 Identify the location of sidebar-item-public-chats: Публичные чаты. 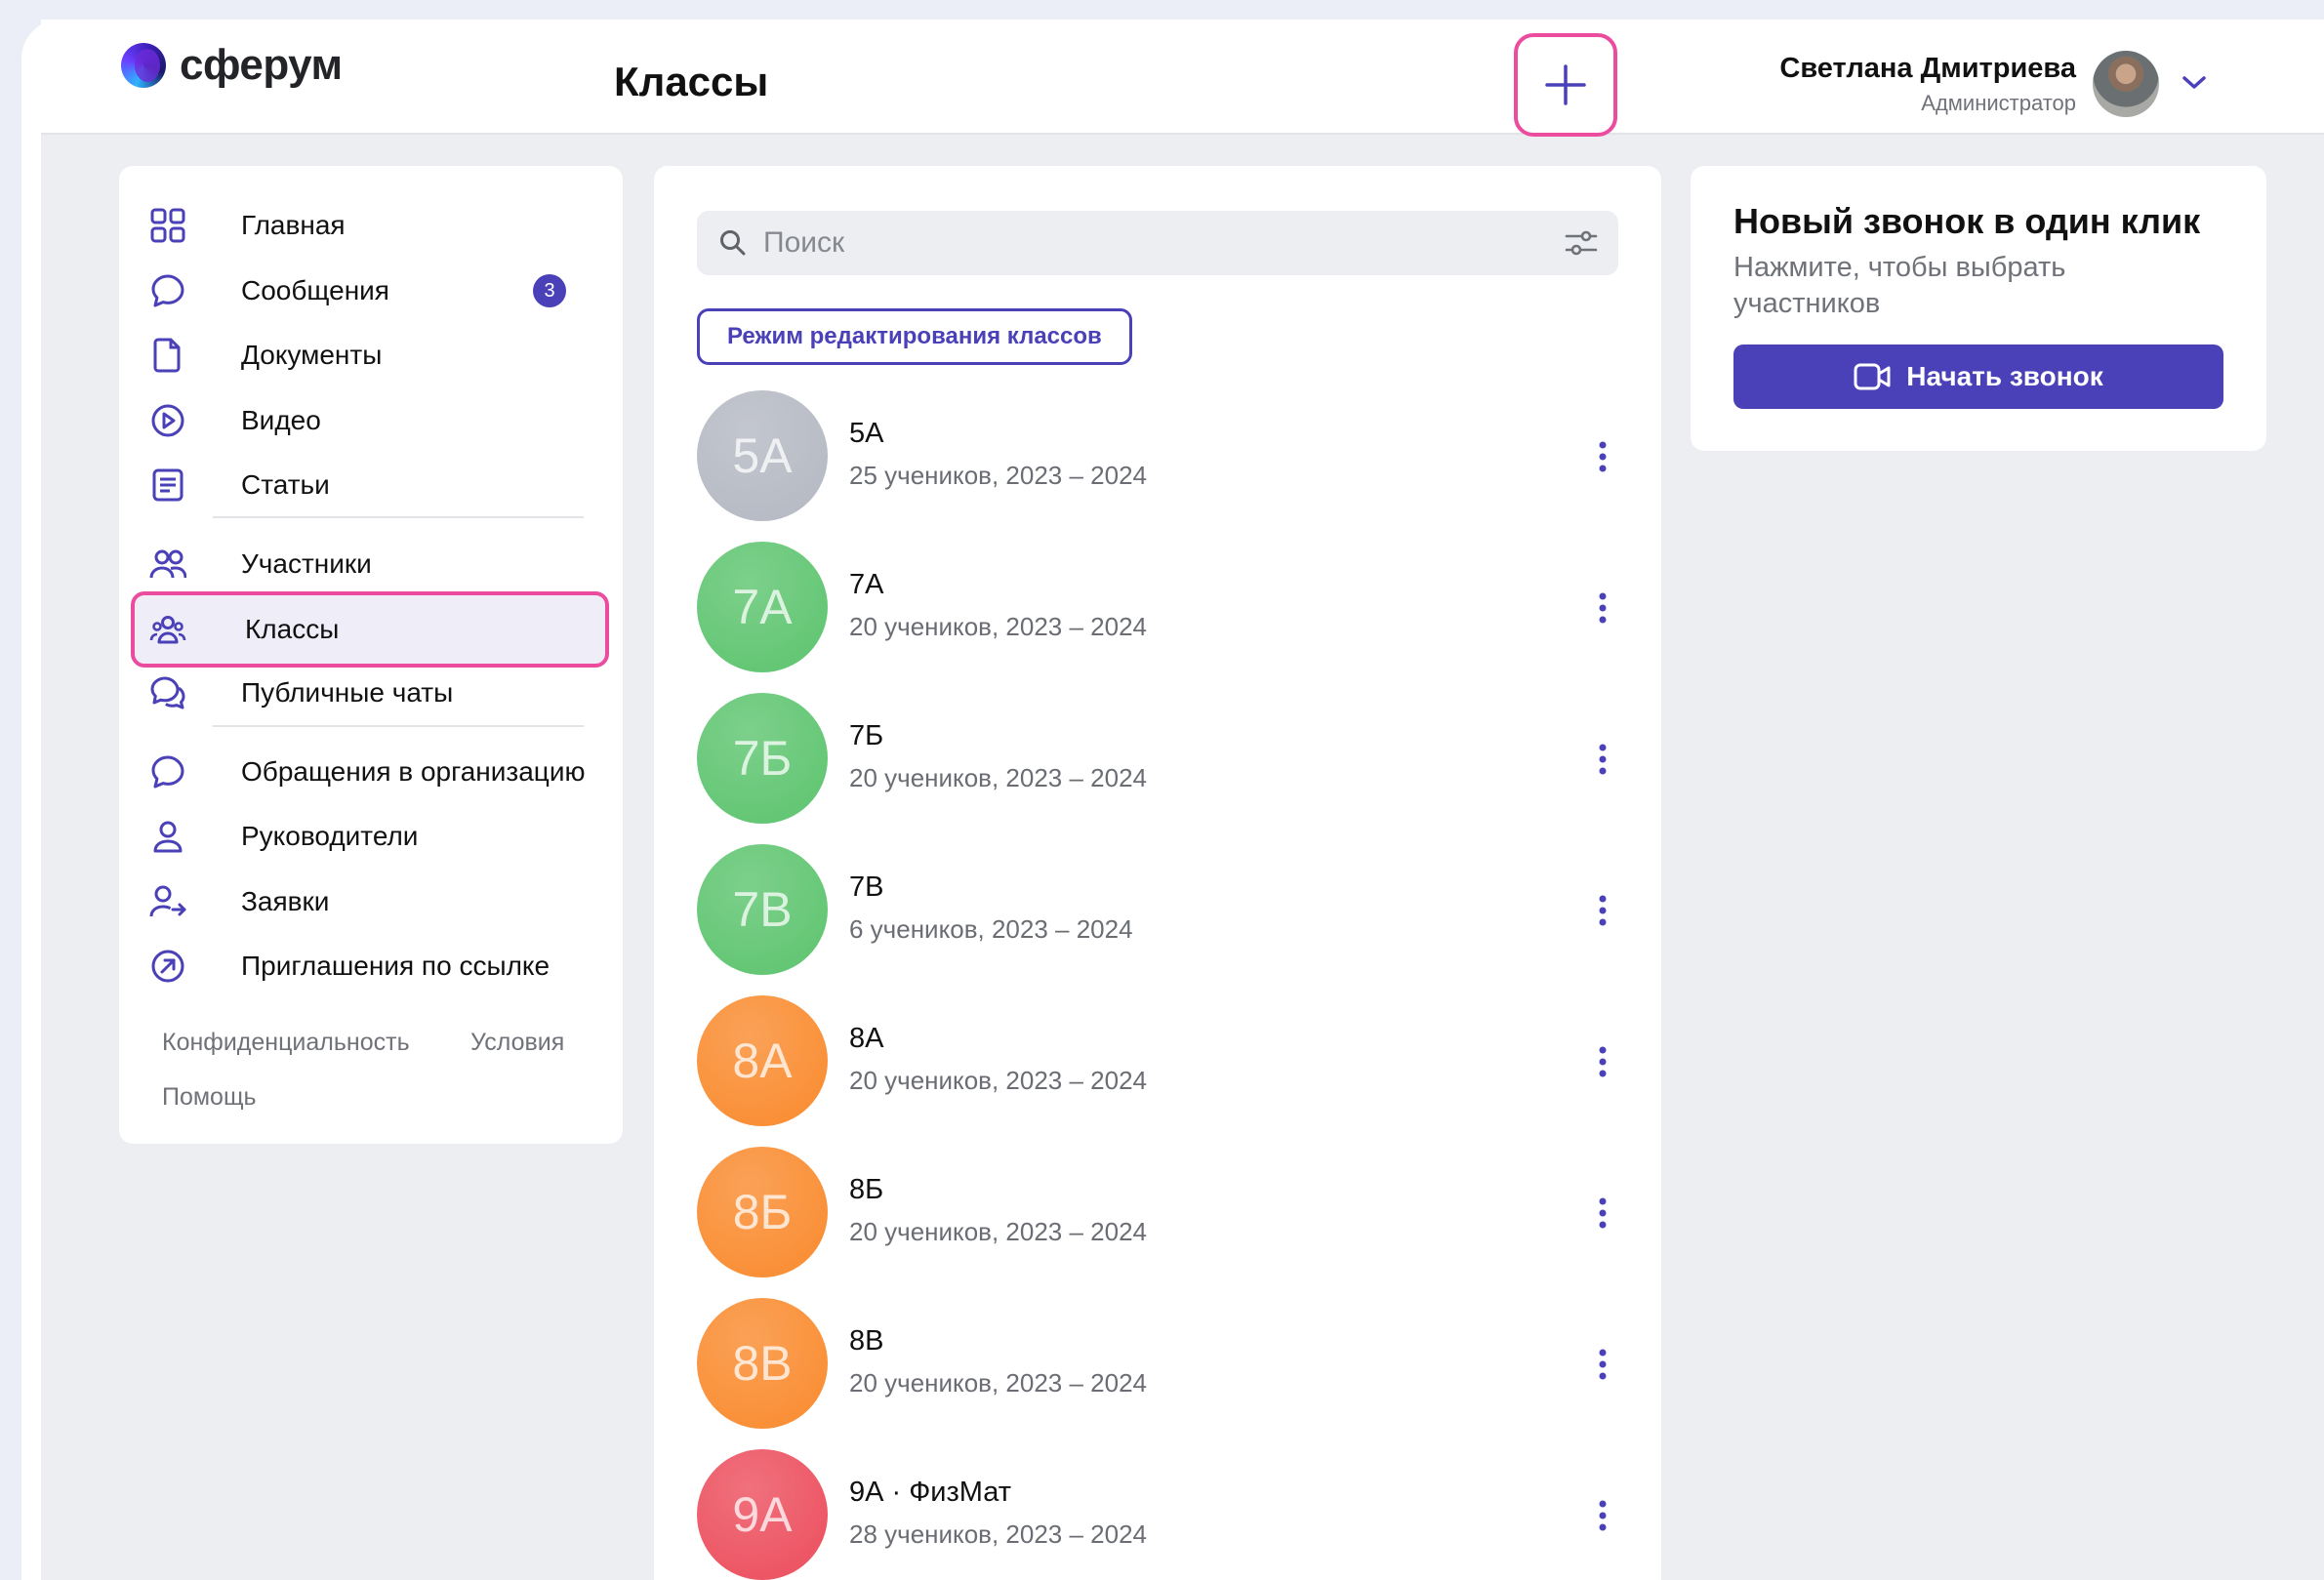
(370, 693).